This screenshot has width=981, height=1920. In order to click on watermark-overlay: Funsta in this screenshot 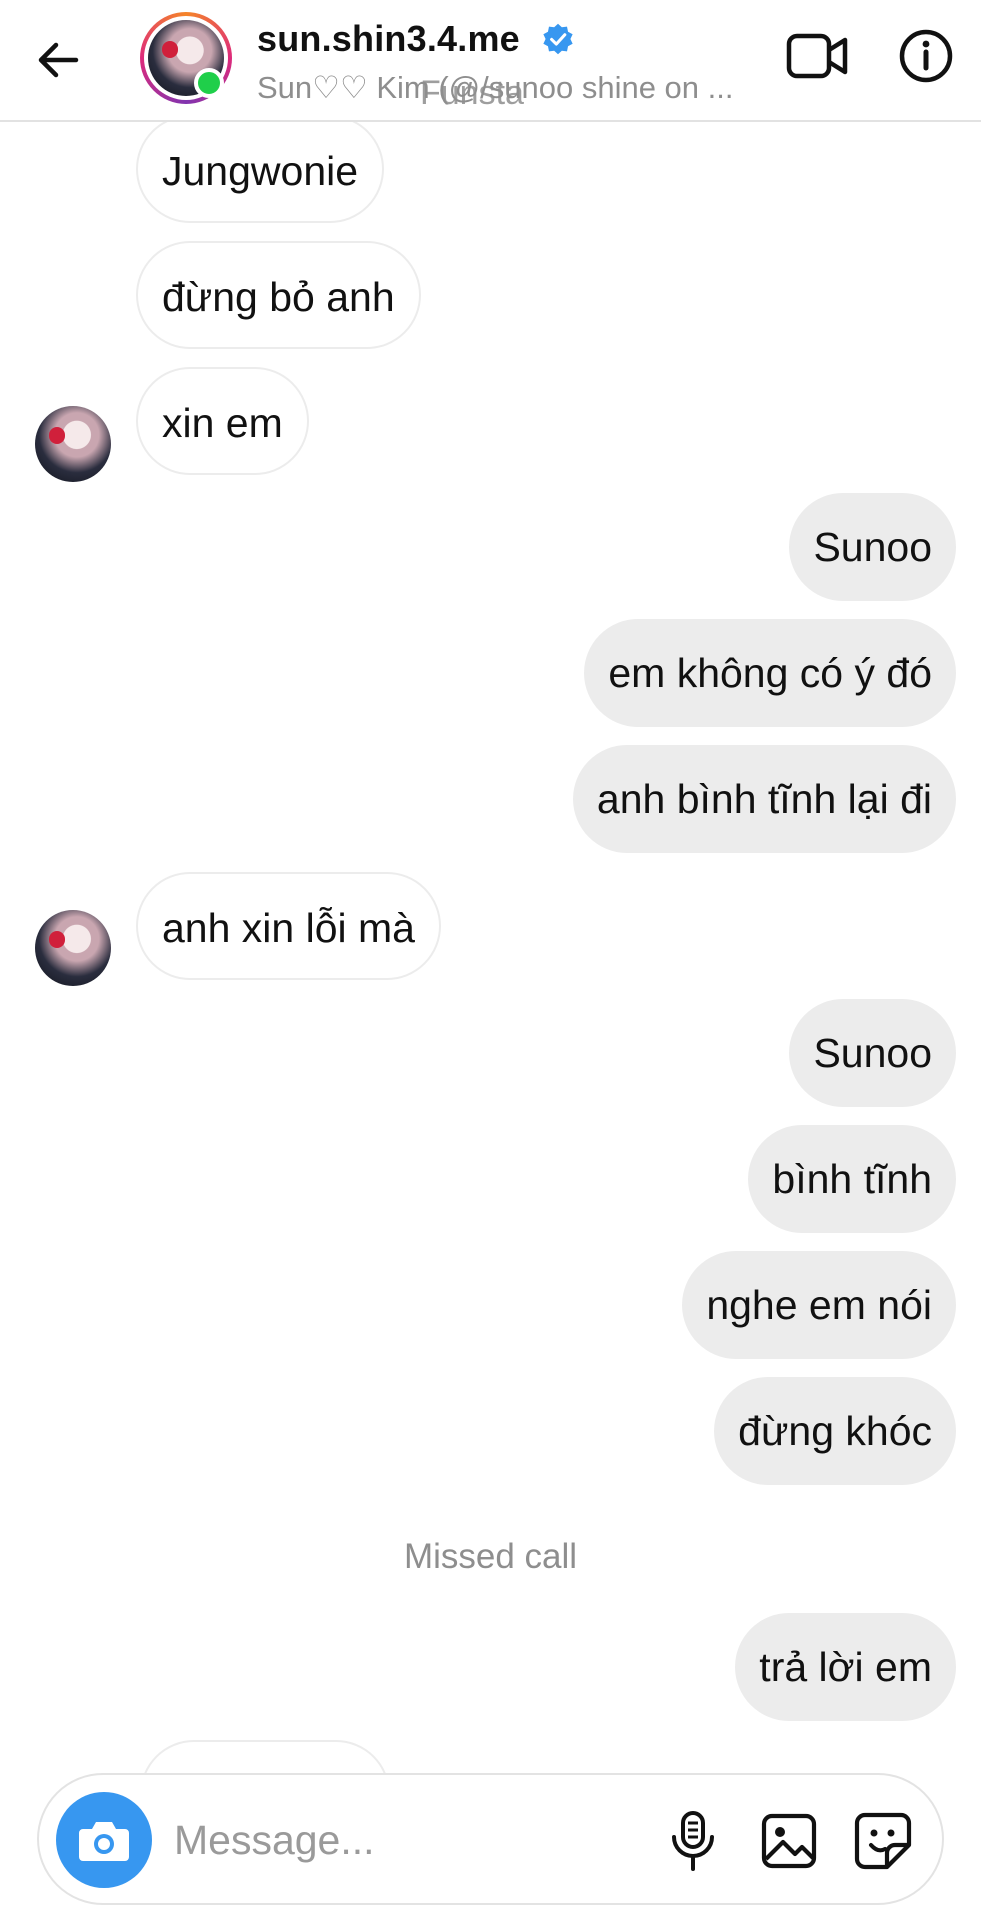, I will do `click(472, 93)`.